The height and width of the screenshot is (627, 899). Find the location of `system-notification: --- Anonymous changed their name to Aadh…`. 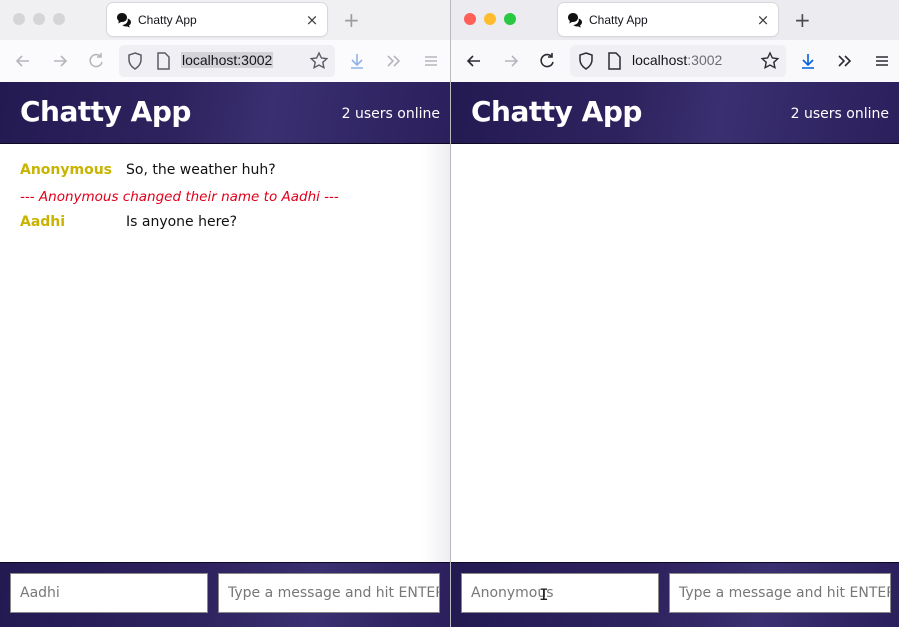

system-notification: --- Anonymous changed their name to Aadh… is located at coordinates (179, 197).